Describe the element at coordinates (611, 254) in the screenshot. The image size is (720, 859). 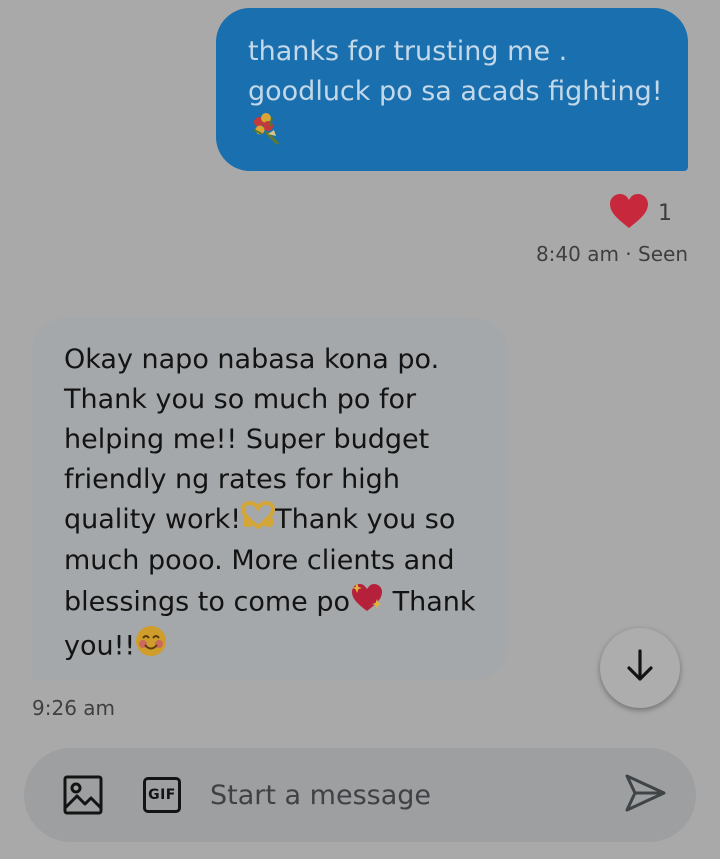
I see `outgoing-timestamp-status: 8:40 am · Seen` at that location.